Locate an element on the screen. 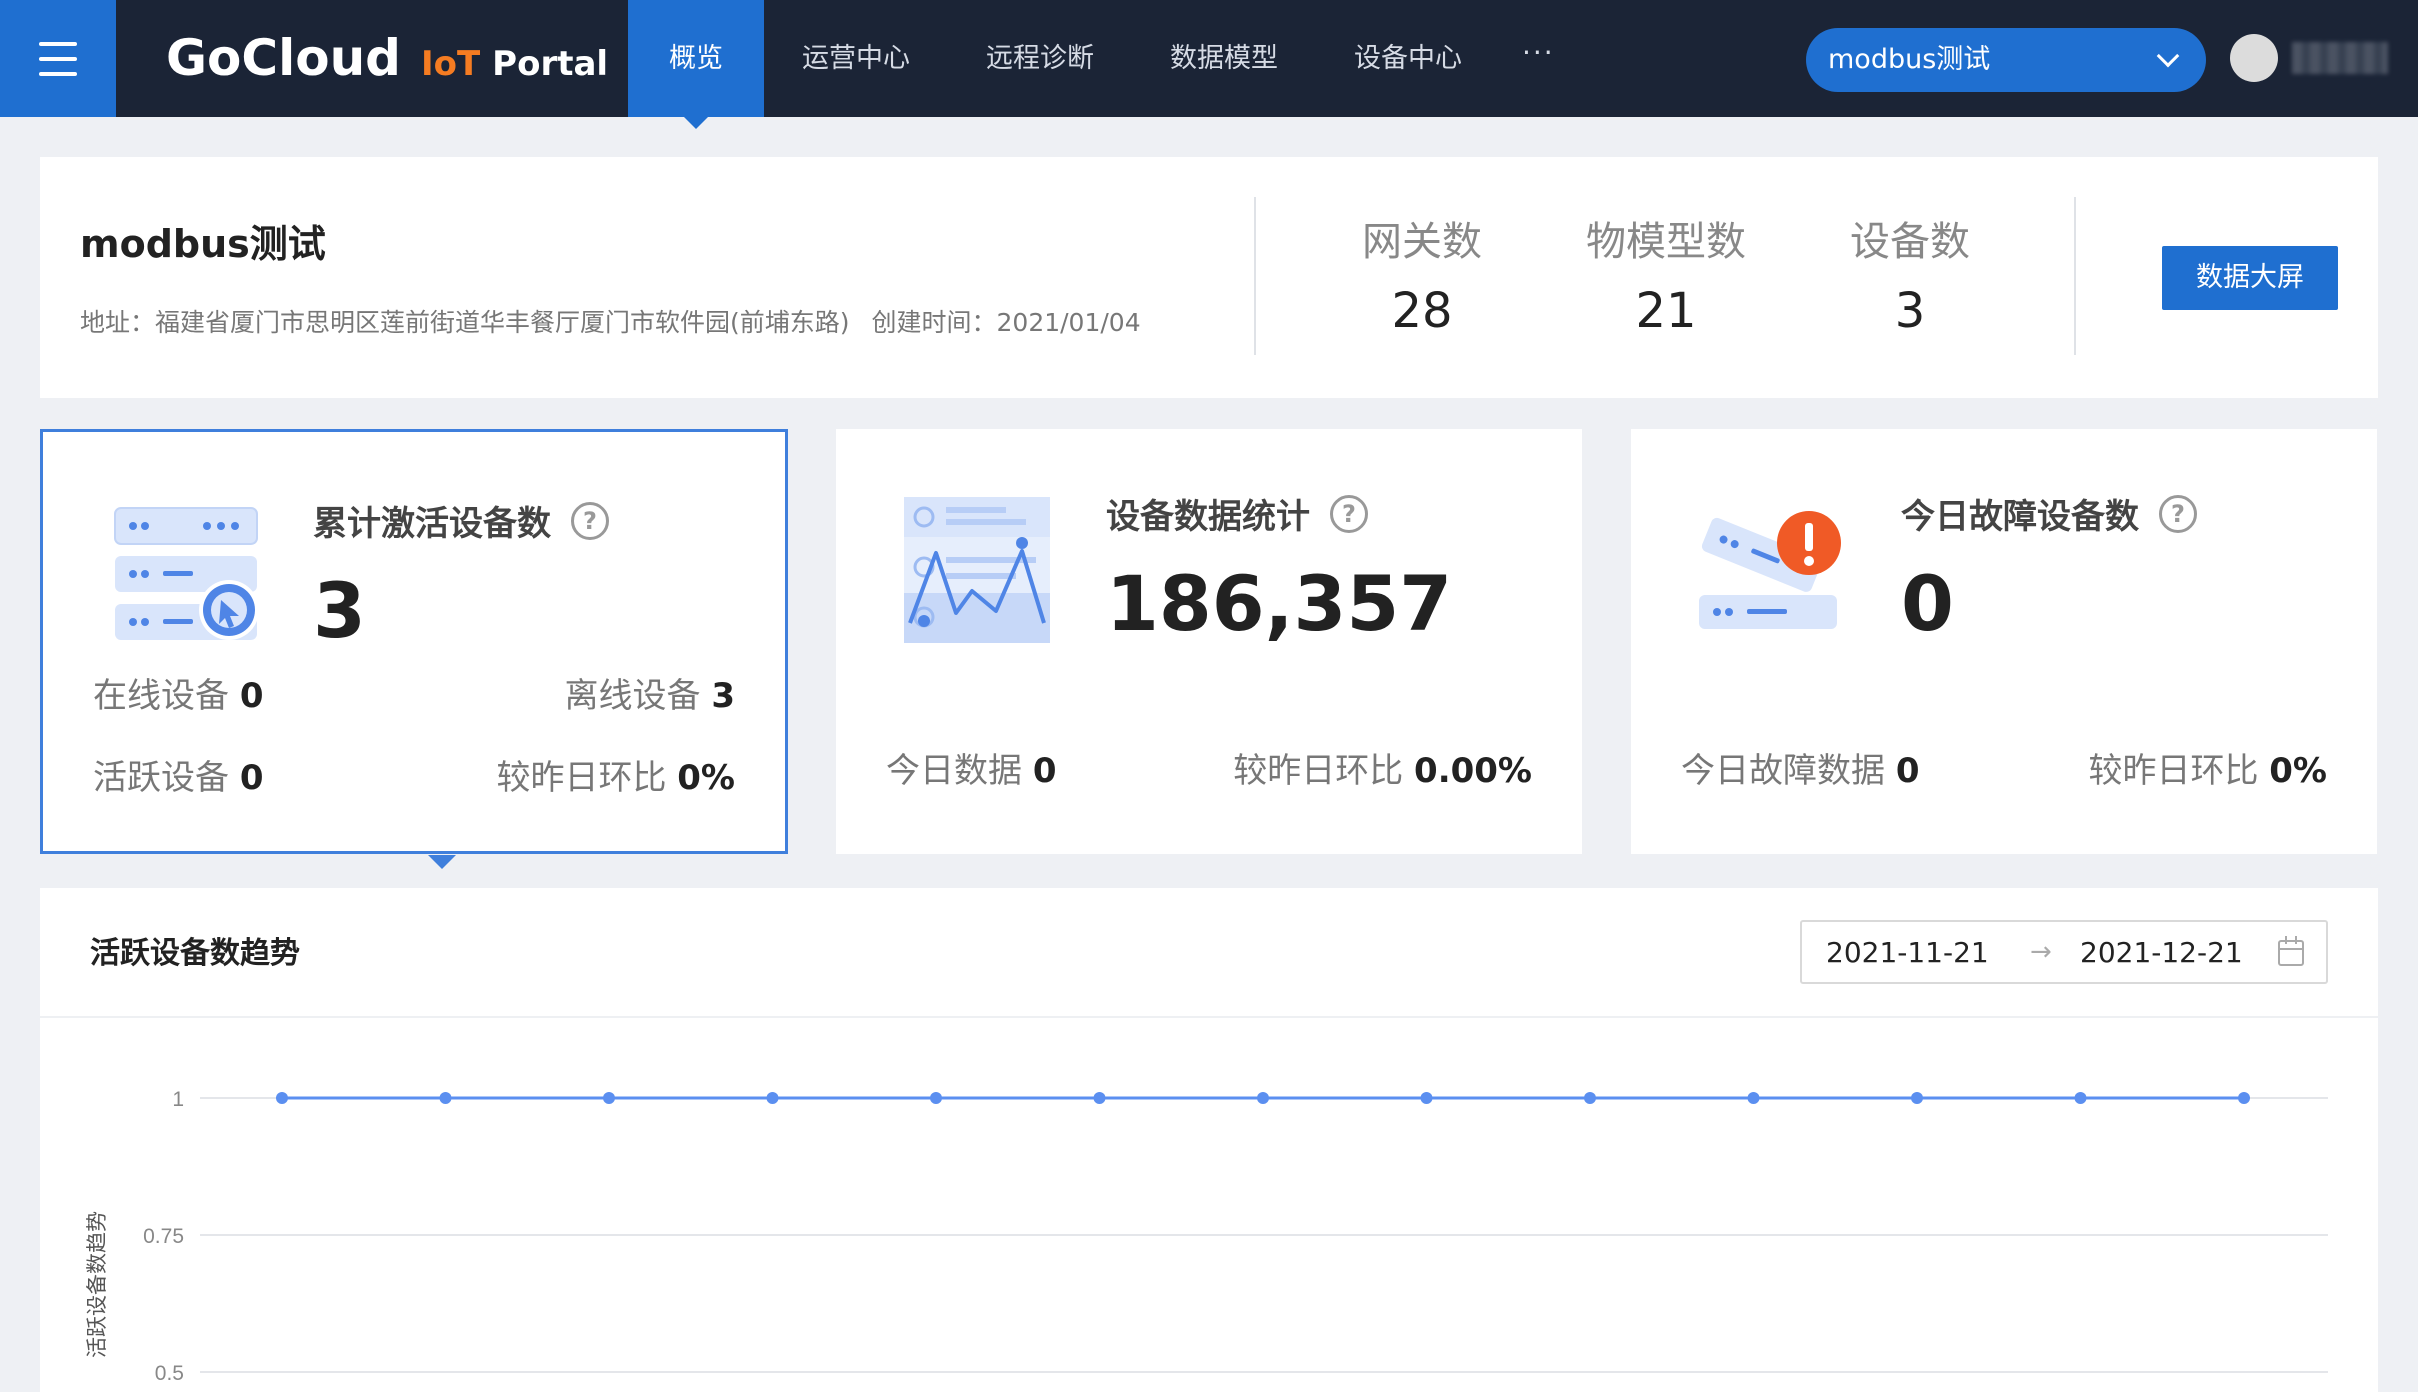 This screenshot has height=1392, width=2418. data-chart-icon is located at coordinates (977, 570).